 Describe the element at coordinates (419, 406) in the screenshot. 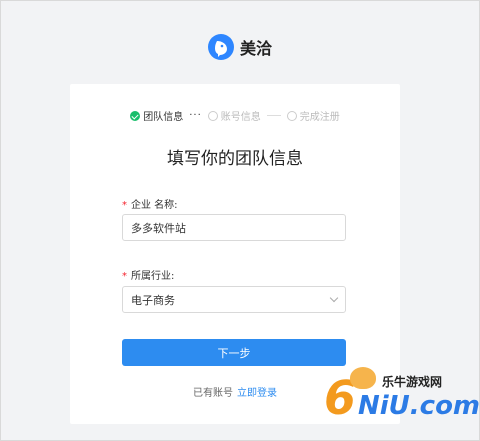

I see `watermark-bottom-text: NiU.com` at that location.